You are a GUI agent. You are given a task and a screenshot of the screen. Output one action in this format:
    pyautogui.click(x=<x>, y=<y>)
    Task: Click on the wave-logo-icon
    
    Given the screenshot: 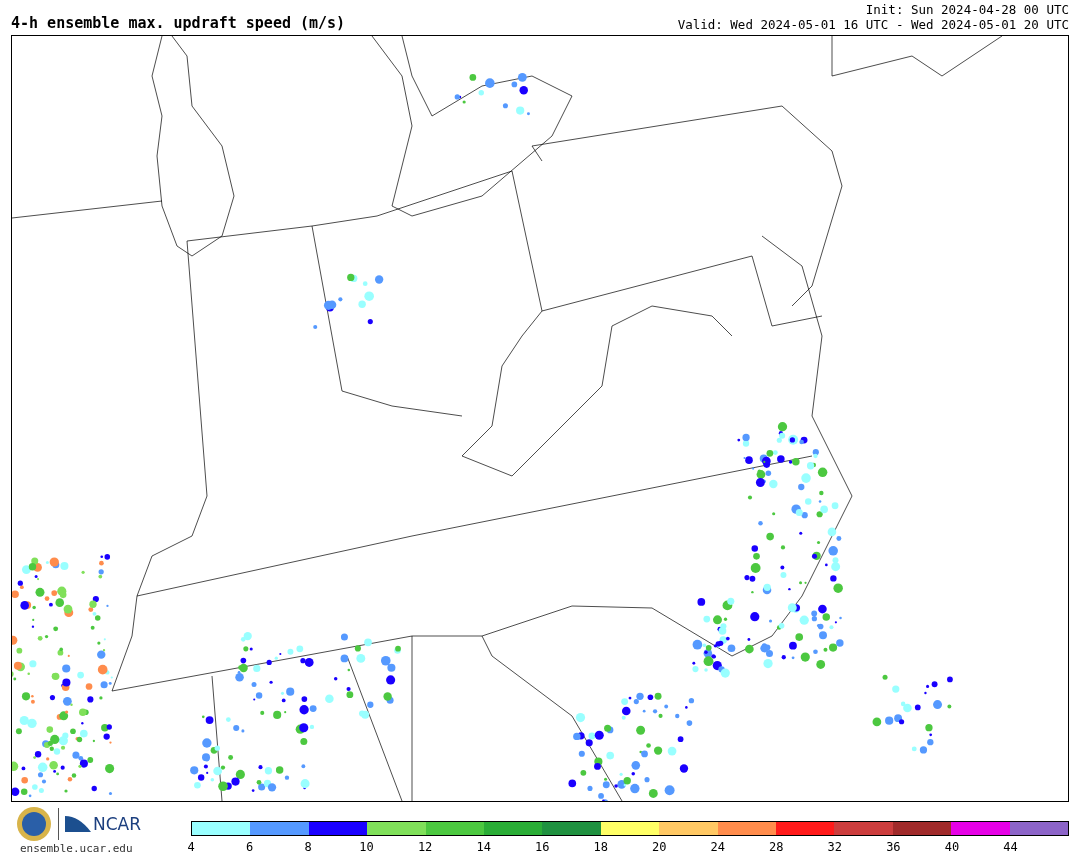 What is the action you would take?
    pyautogui.click(x=78, y=824)
    